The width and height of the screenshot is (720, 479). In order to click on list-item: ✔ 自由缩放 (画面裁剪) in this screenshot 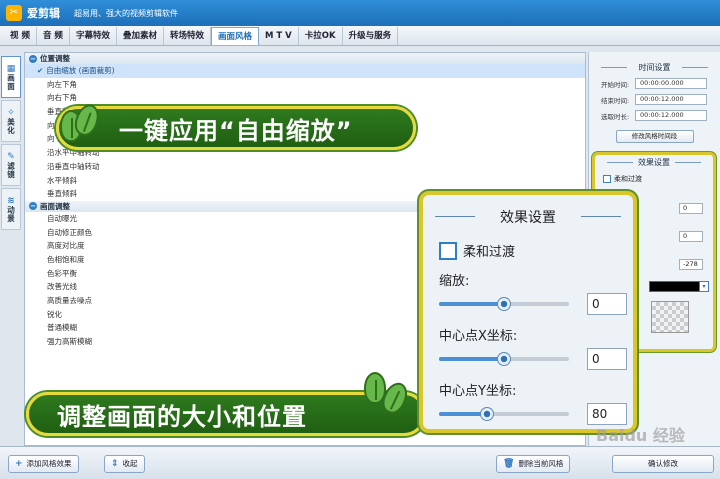, I will do `click(305, 71)`.